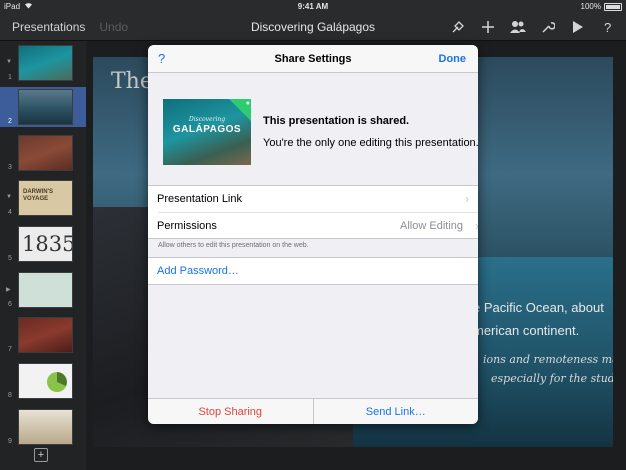 This screenshot has width=626, height=470. I want to click on expand-triangle-icon: ▶, so click(8, 289).